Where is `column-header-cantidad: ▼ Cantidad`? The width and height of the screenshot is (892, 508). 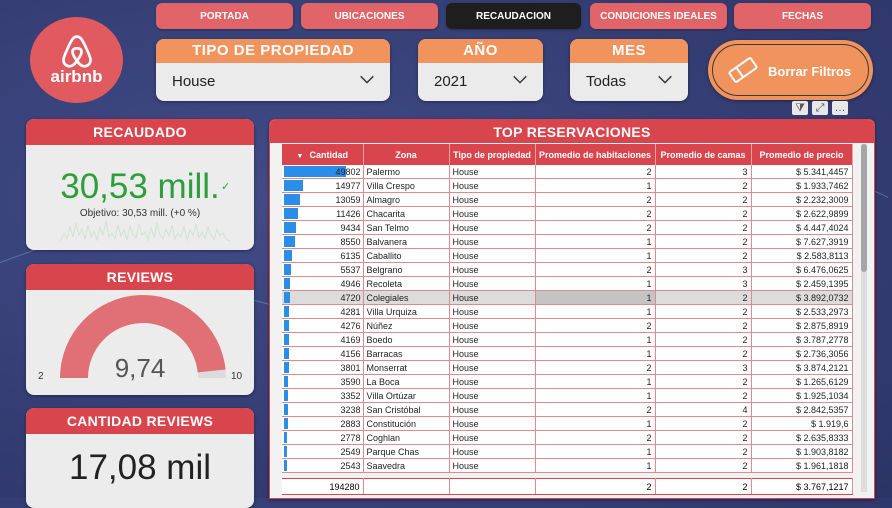
column-header-cantidad: ▼ Cantidad is located at coordinates (323, 154).